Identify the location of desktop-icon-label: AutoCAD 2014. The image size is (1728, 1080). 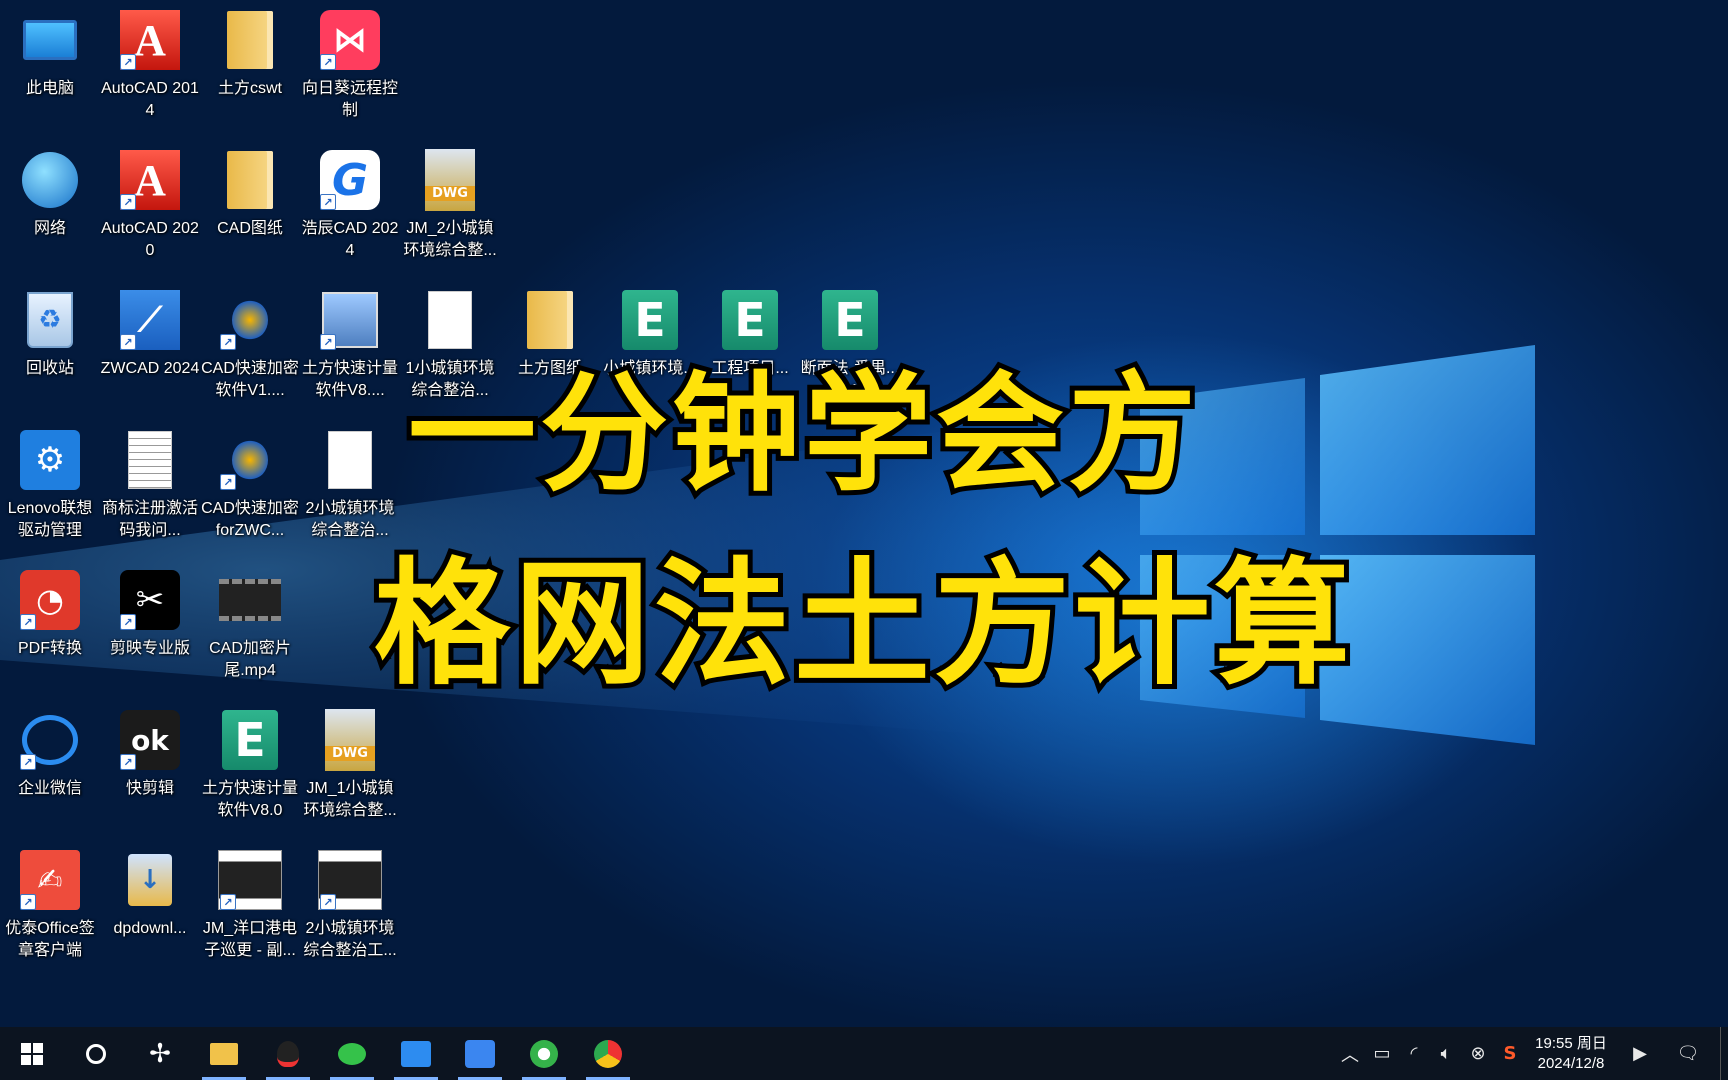
(150, 99).